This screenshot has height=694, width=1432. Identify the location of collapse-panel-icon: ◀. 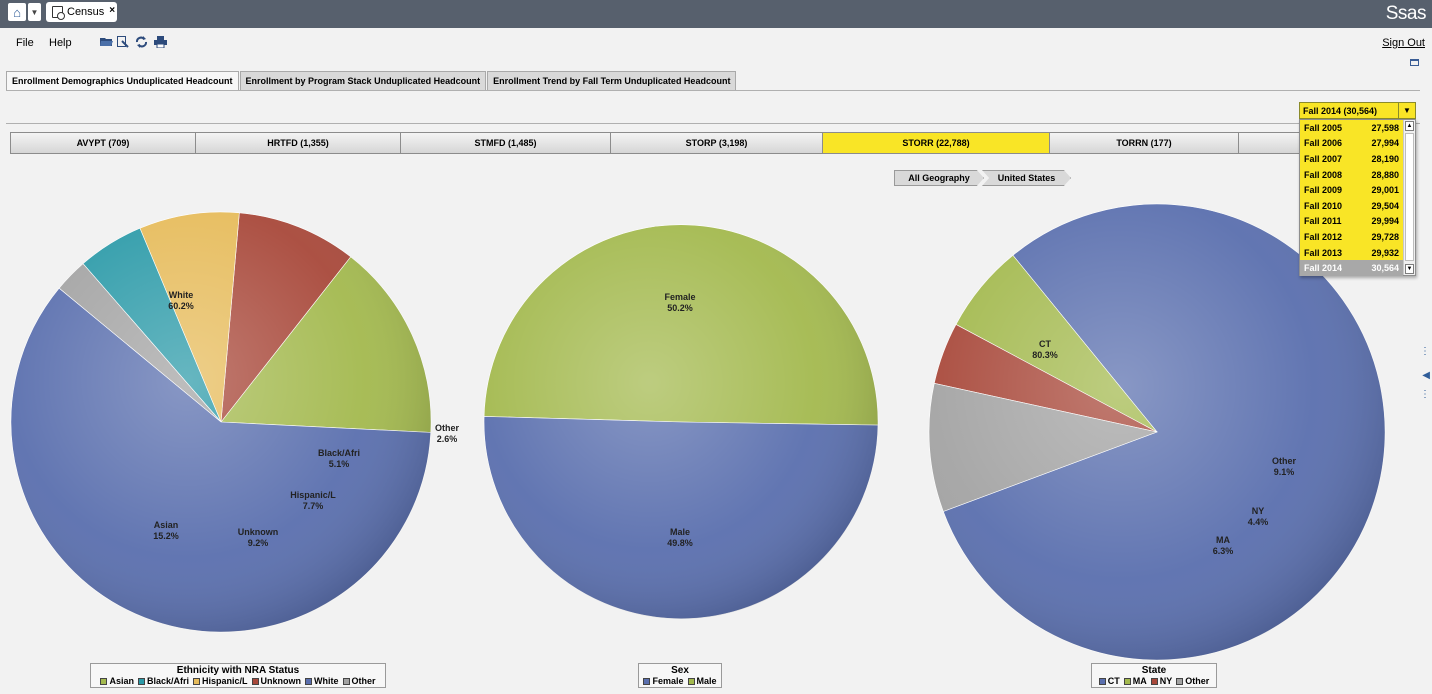
(1426, 375).